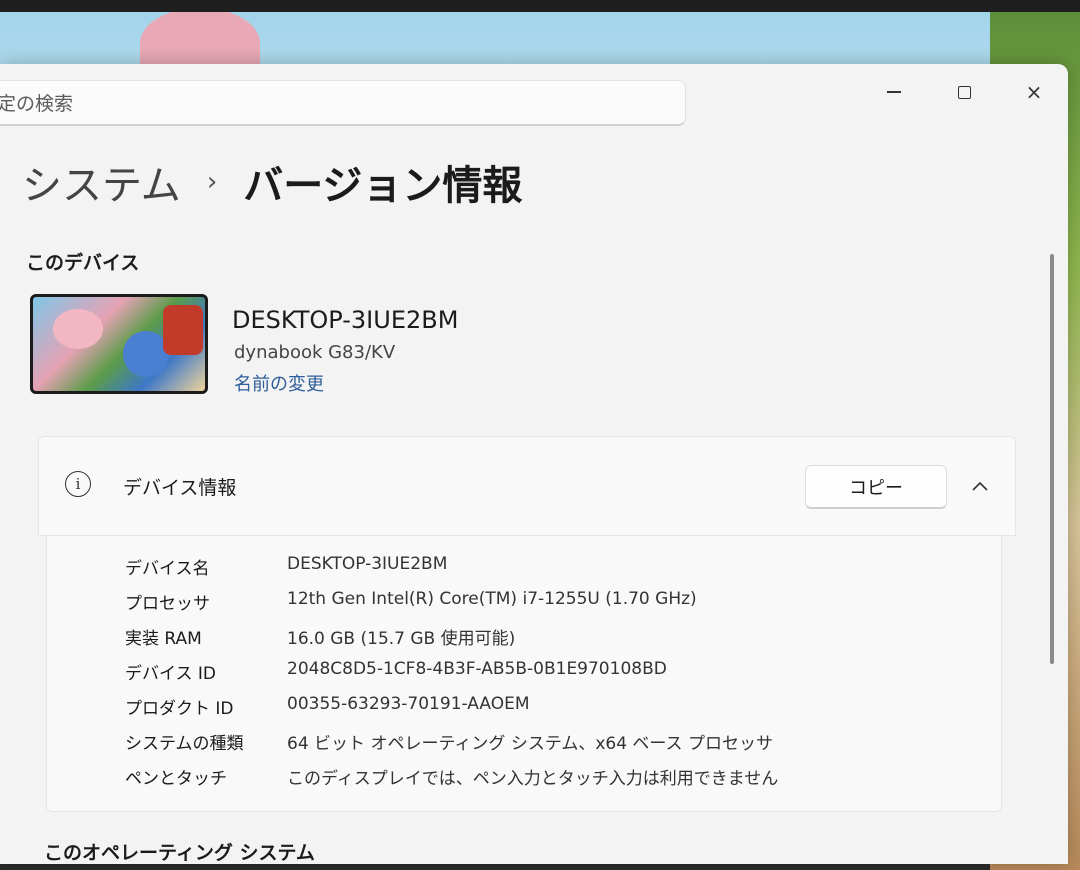 Image resolution: width=1080 pixels, height=870 pixels. What do you see at coordinates (876, 487) in the screenshot?
I see `copy-button: コピー` at bounding box center [876, 487].